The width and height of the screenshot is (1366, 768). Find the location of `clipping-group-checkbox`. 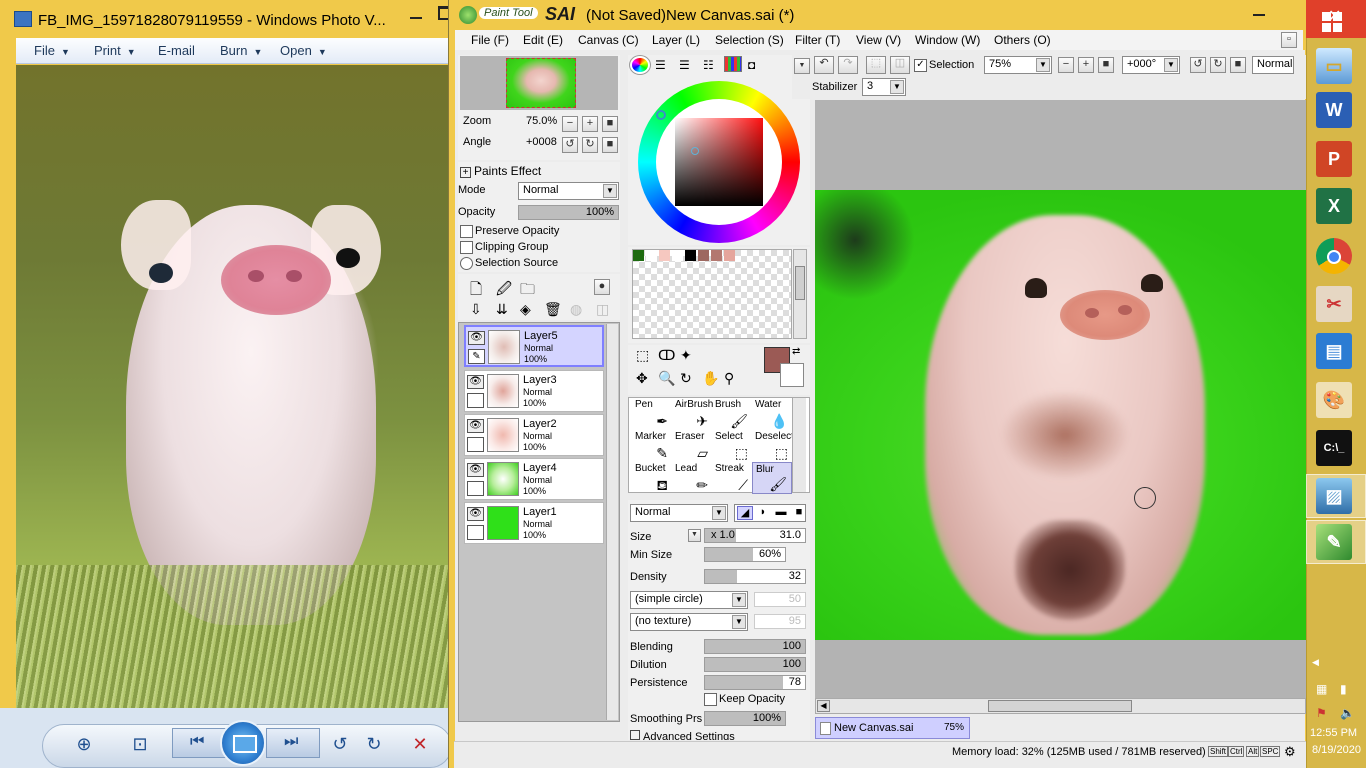

clipping-group-checkbox is located at coordinates (466, 247).